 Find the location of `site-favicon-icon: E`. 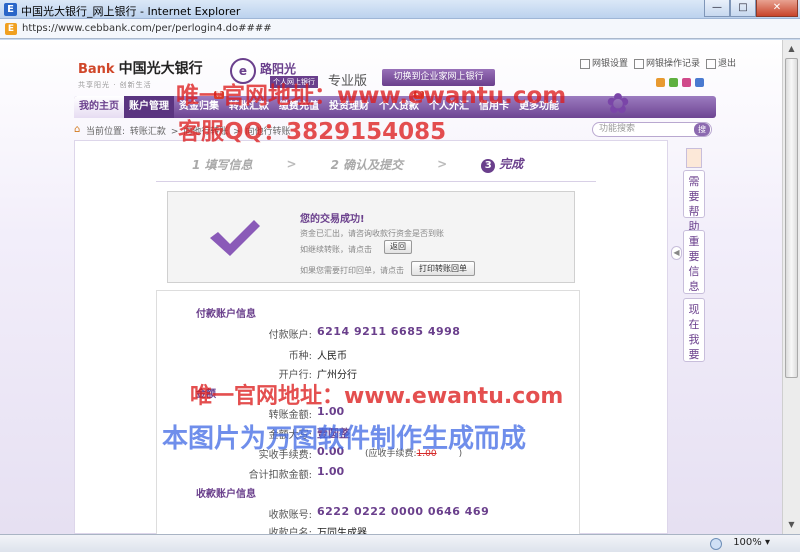

site-favicon-icon: E is located at coordinates (11, 29).